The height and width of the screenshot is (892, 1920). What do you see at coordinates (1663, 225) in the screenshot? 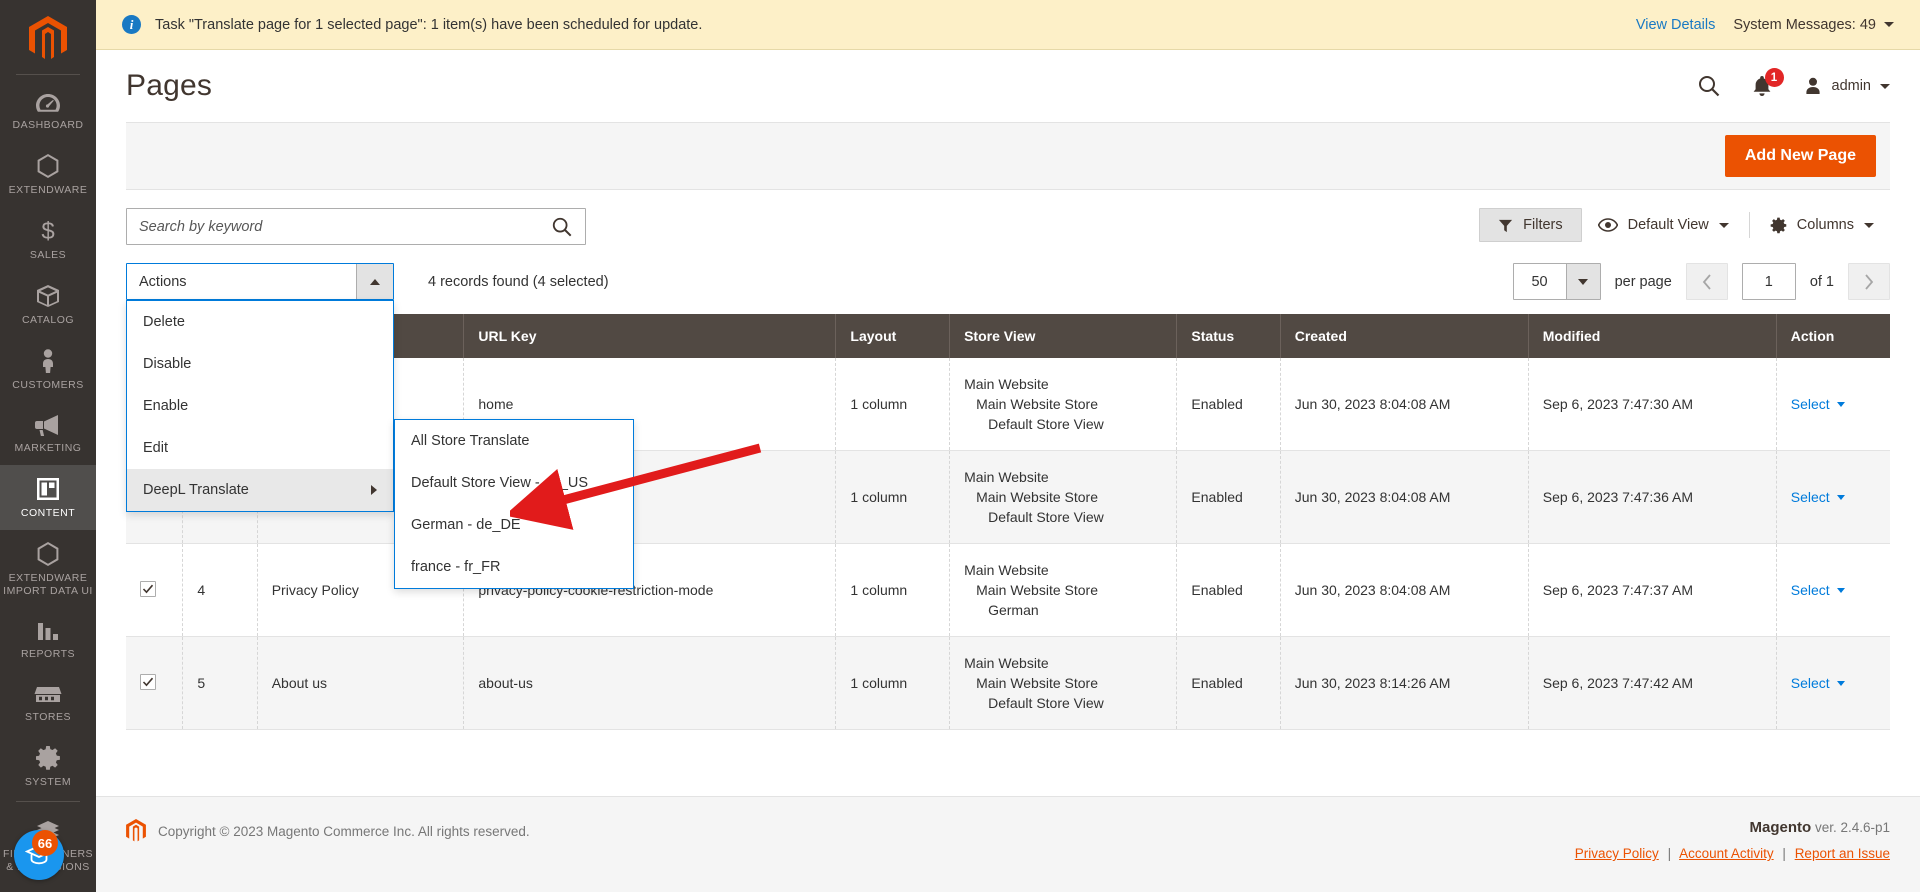
I see `default-view-dropdown: Default View` at bounding box center [1663, 225].